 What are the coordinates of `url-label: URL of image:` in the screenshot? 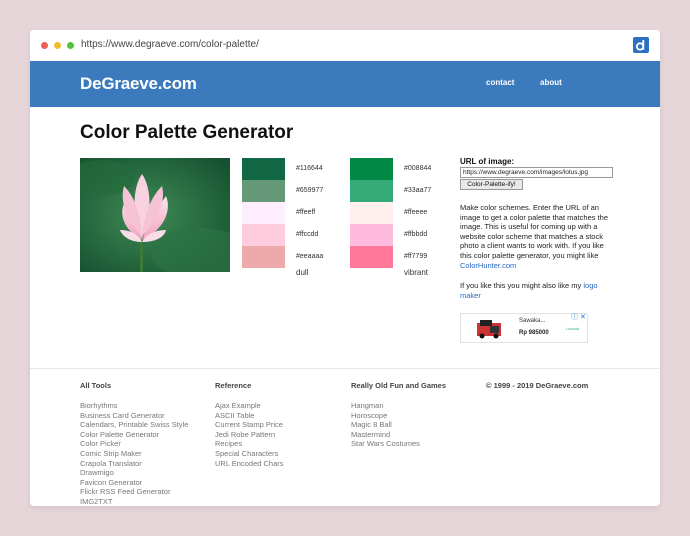 It's located at (487, 161).